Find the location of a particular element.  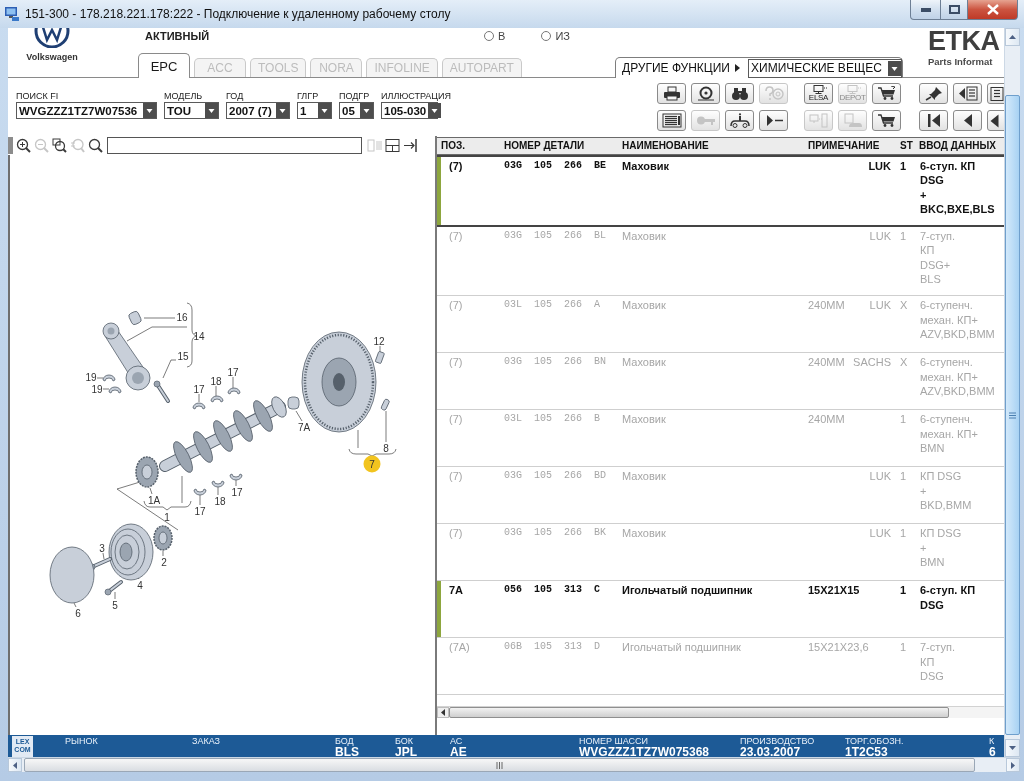

bolt is located at coordinates (113, 588).